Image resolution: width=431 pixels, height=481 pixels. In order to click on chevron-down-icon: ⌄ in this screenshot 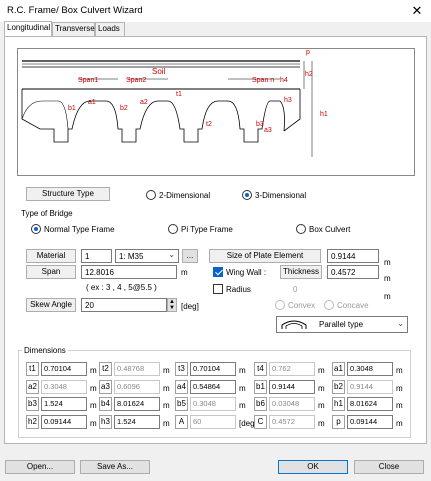, I will do `click(400, 323)`.